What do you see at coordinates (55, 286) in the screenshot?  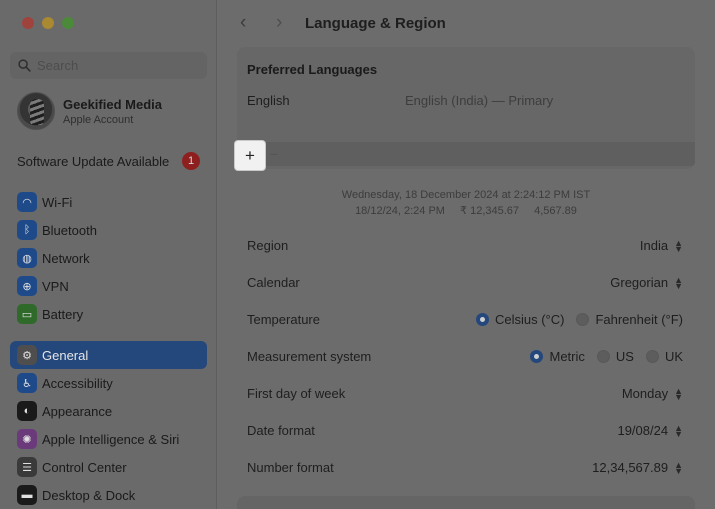 I see `sidebar-item-label: VPN` at bounding box center [55, 286].